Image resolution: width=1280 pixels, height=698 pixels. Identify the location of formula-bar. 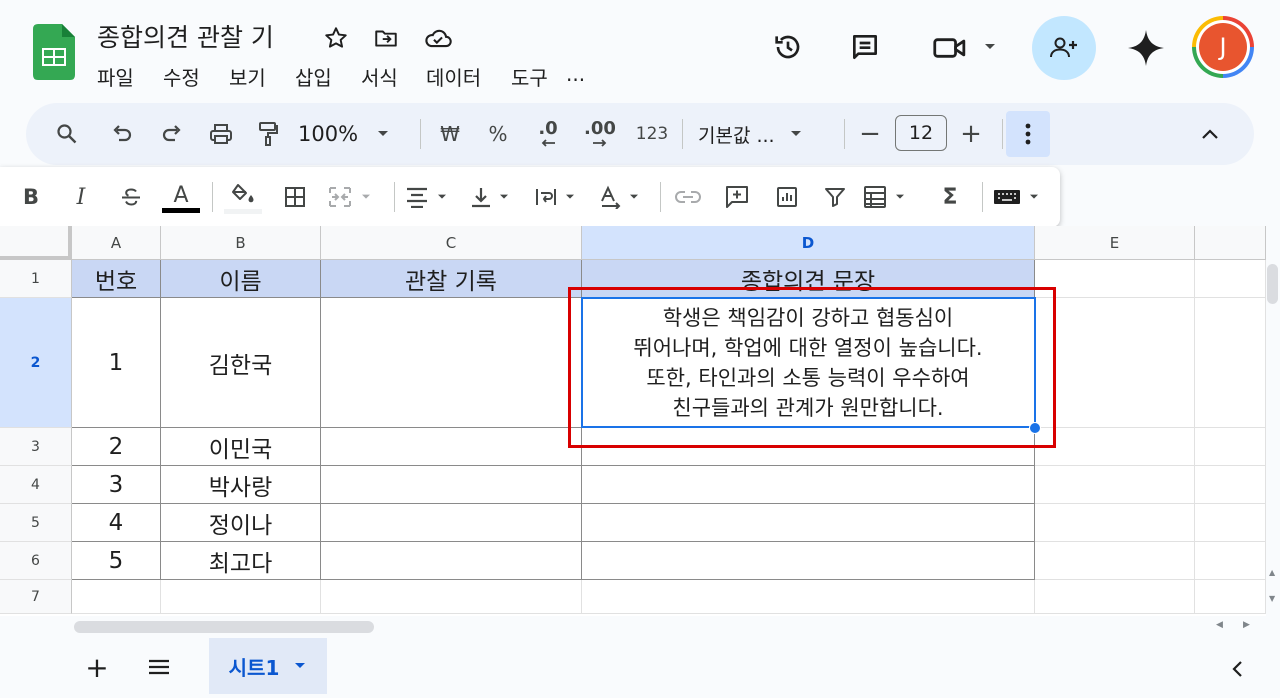
(1170, 200).